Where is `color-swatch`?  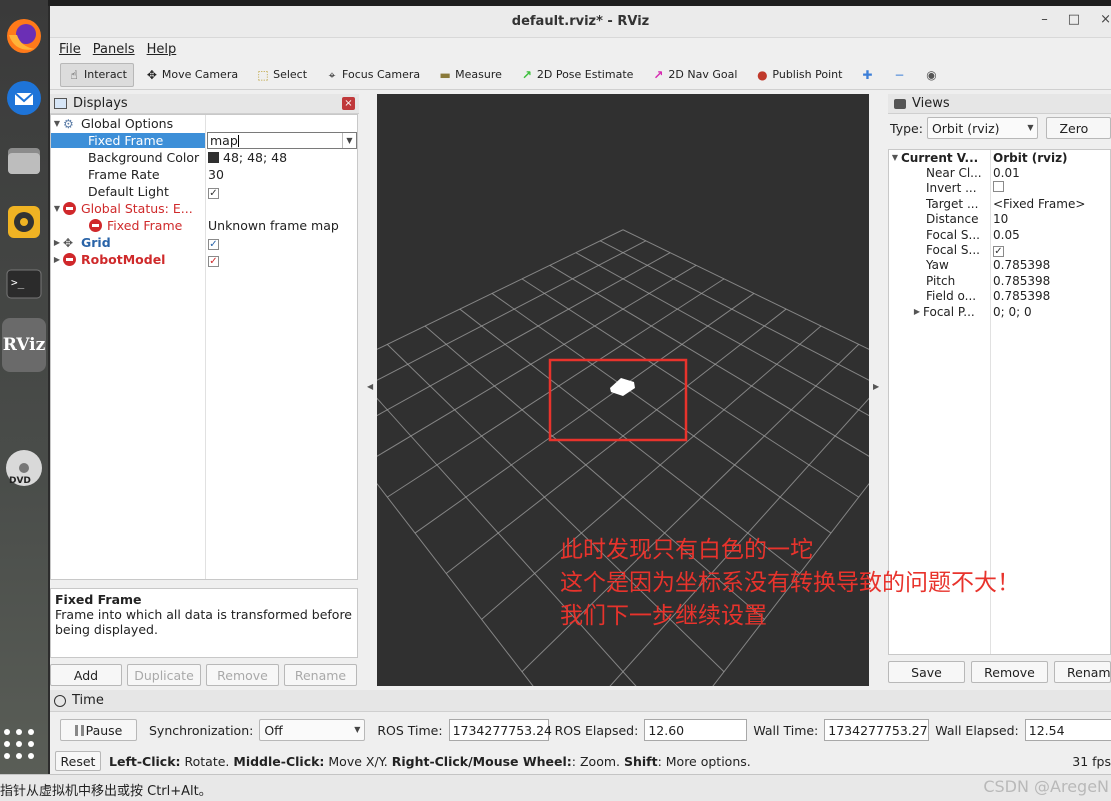 color-swatch is located at coordinates (213, 157).